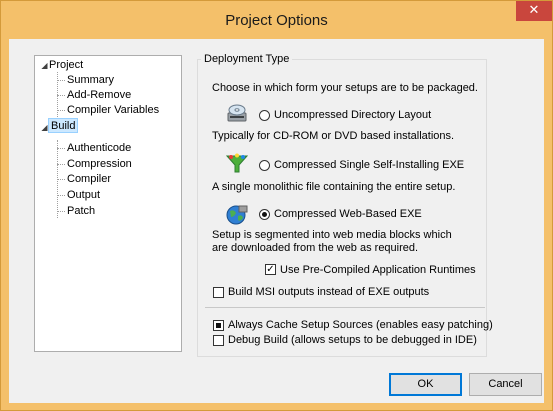 The height and width of the screenshot is (411, 553). Describe the element at coordinates (90, 80) in the screenshot. I see `tree-item-summary: Summary` at that location.